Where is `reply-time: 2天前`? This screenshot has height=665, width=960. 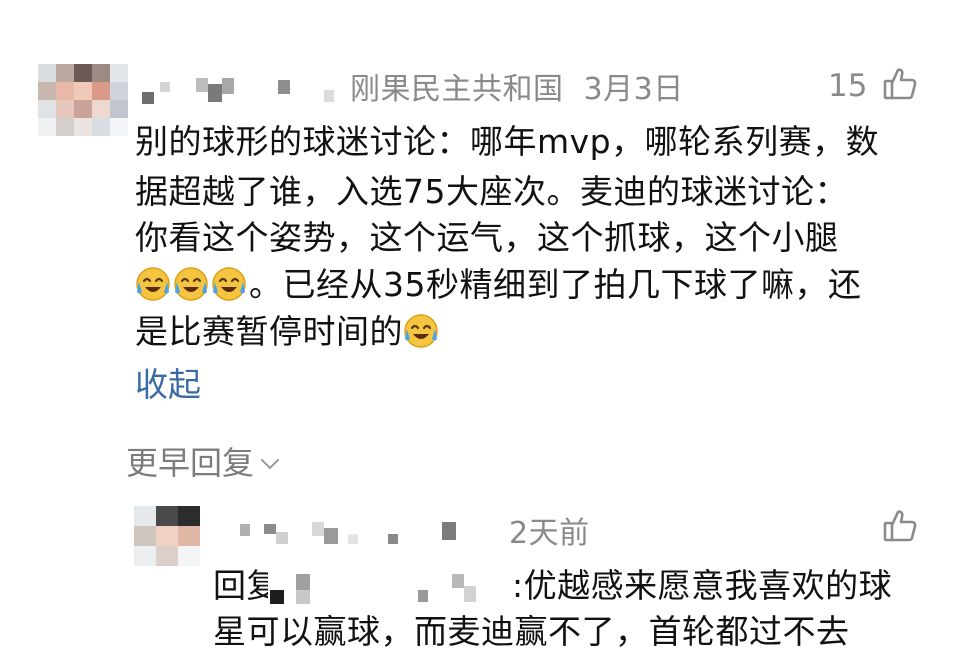 reply-time: 2天前 is located at coordinates (549, 533).